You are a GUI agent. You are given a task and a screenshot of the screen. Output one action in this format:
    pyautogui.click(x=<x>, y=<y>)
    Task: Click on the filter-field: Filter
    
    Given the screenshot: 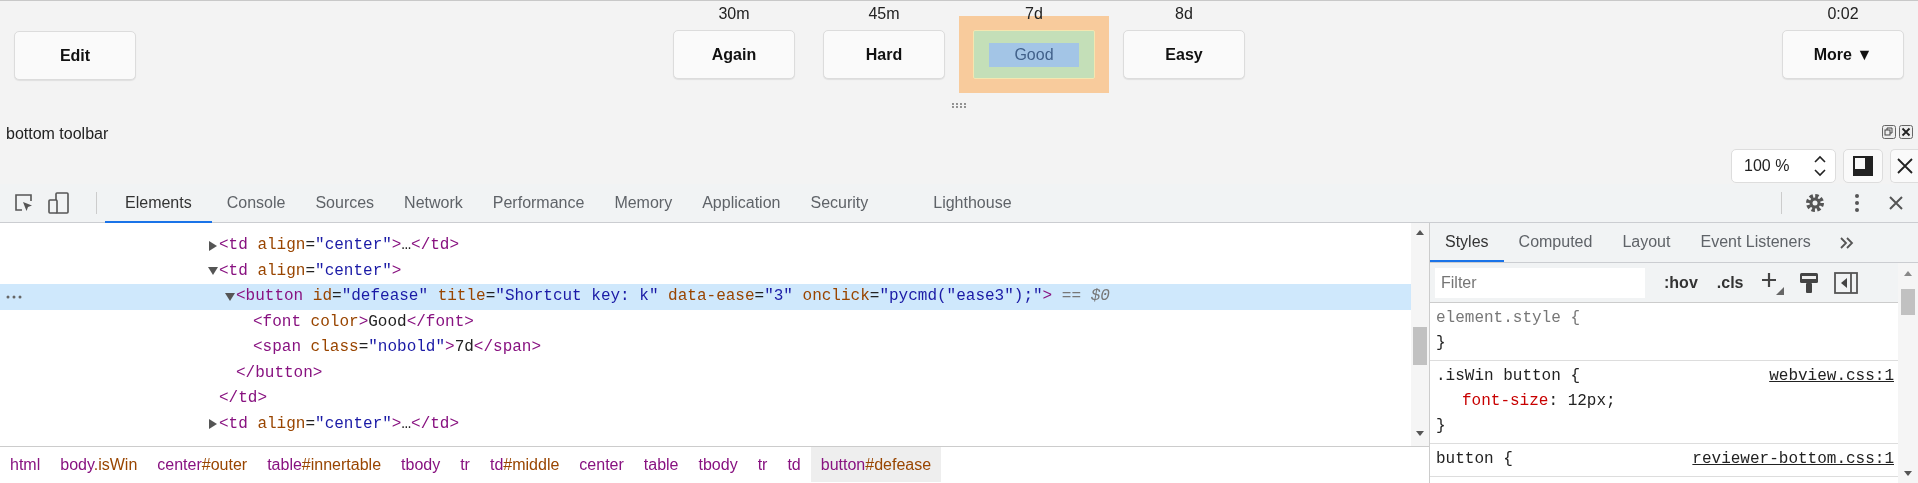 What is the action you would take?
    pyautogui.click(x=1540, y=282)
    